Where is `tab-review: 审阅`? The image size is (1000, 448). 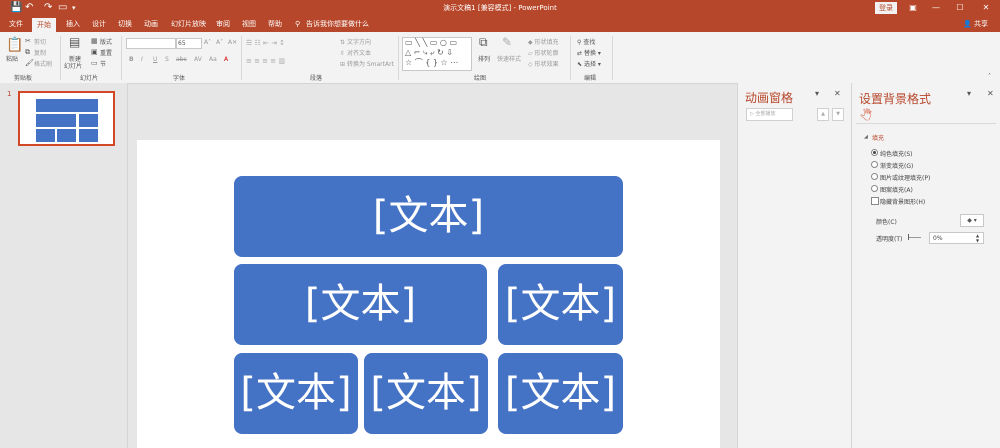
tab-review: 审阅 is located at coordinates (223, 24).